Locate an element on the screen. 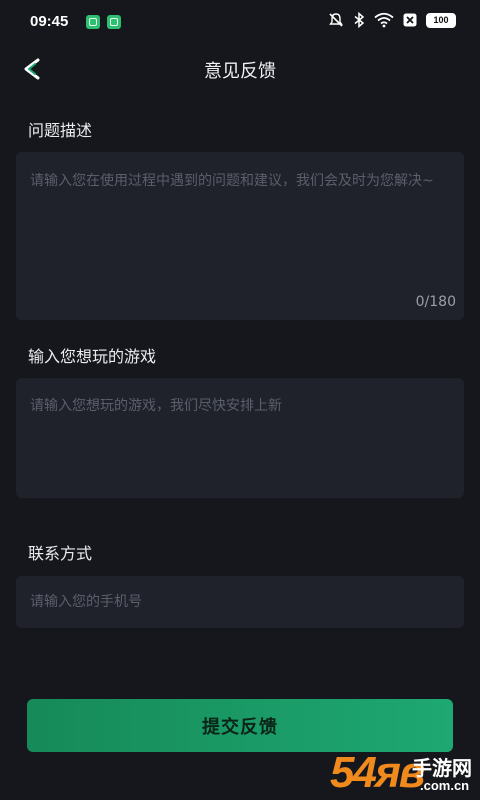 The image size is (480, 800). problem-description-placeholder: 请输入您在使用过程中遇到的问题和建议，我们会及时为您解决~ is located at coordinates (232, 181).